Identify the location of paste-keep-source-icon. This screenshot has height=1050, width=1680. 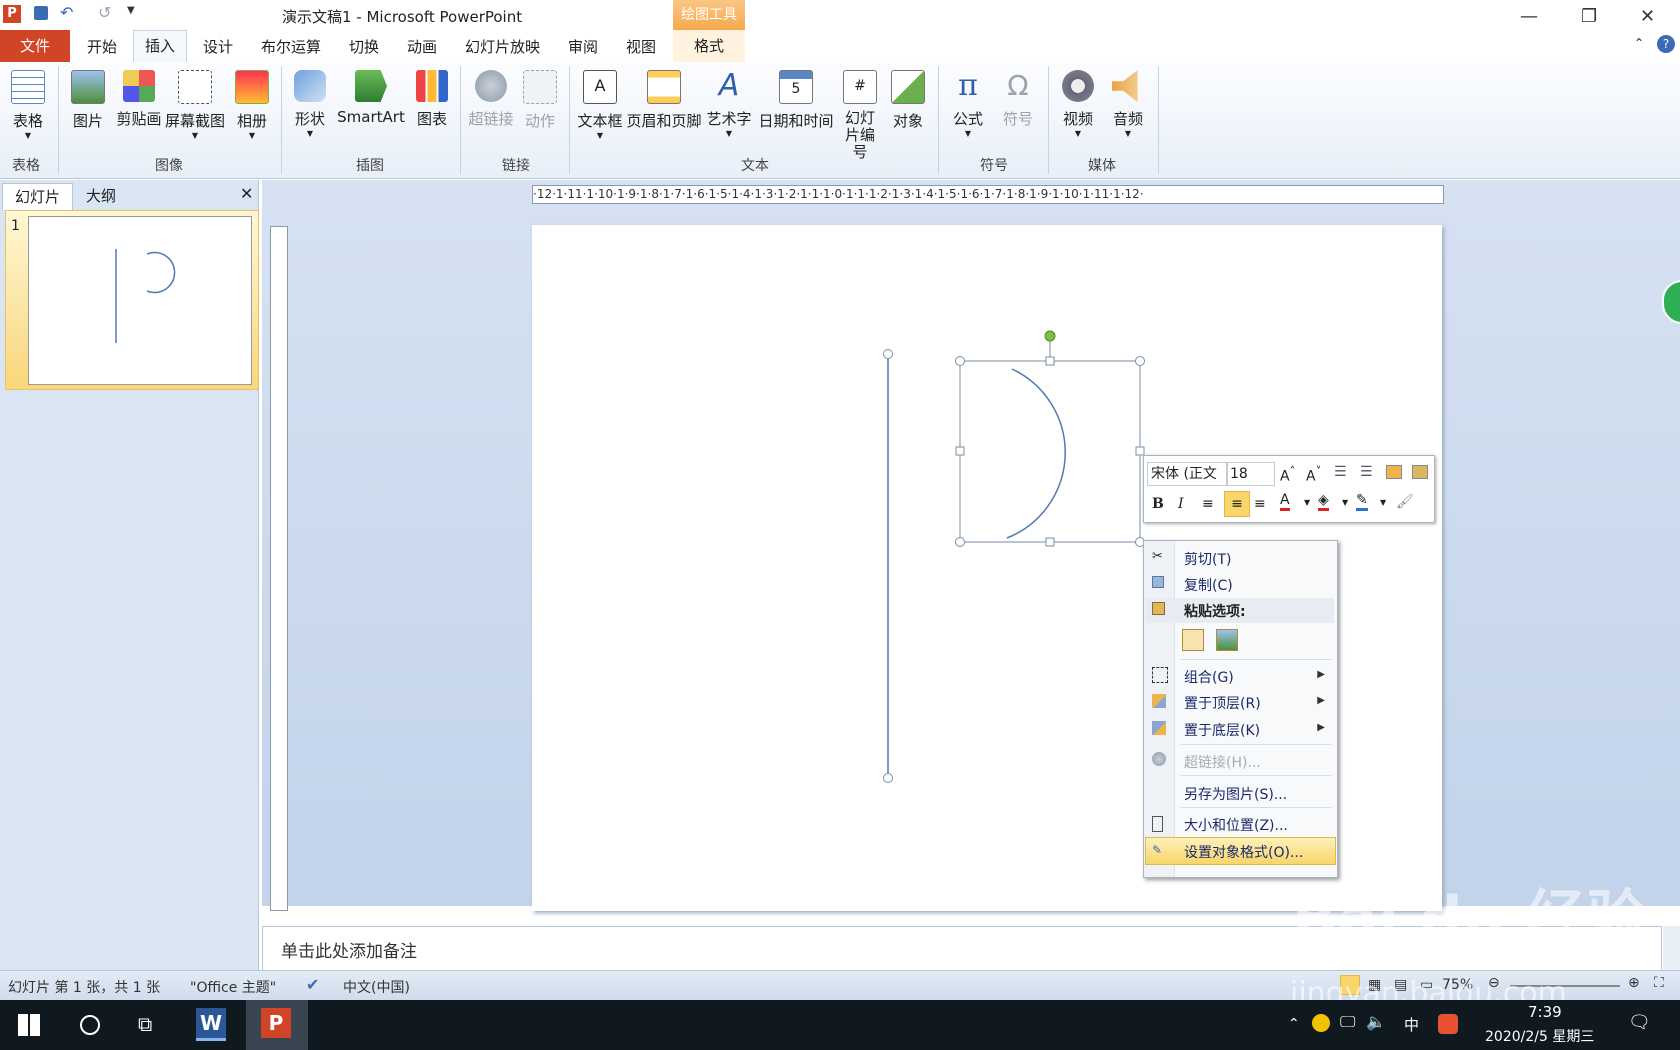
(1193, 640).